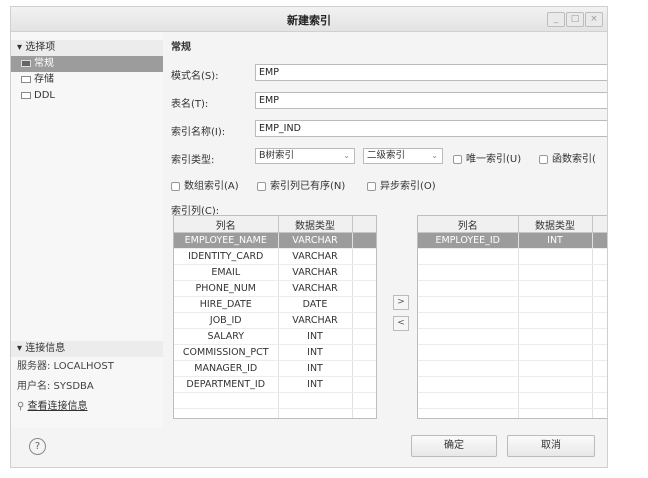 This screenshot has height=478, width=648. Describe the element at coordinates (454, 446) in the screenshot. I see `ok-button: 确定` at that location.